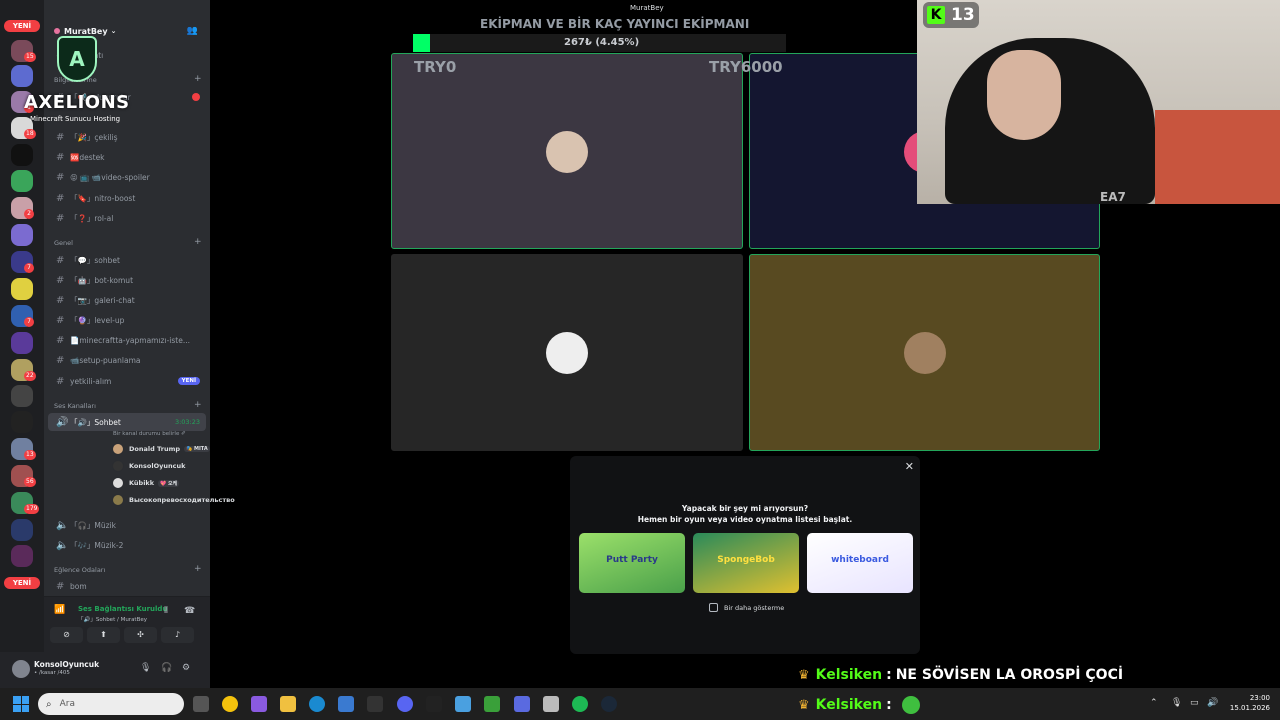  I want to click on activity-card-whiteboard: whiteboard, so click(860, 563).